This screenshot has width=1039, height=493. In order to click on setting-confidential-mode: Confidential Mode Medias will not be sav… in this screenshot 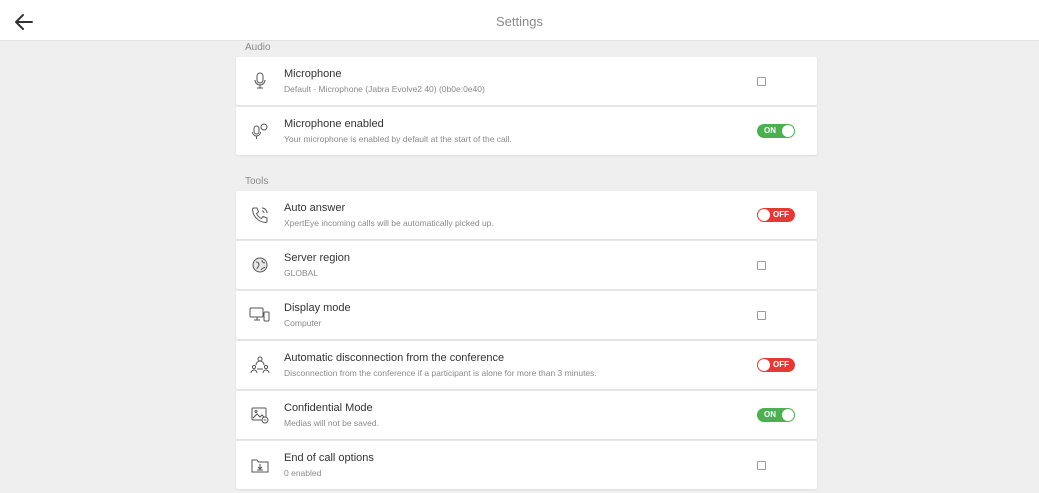, I will do `click(526, 415)`.